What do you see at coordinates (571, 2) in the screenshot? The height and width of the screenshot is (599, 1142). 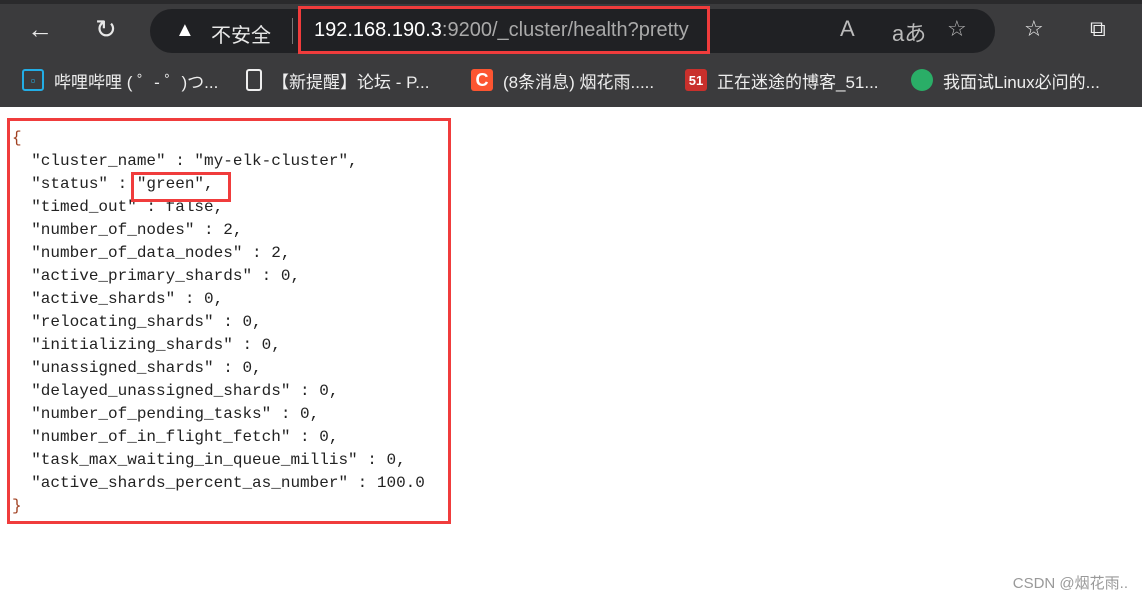 I see `tab-strip` at bounding box center [571, 2].